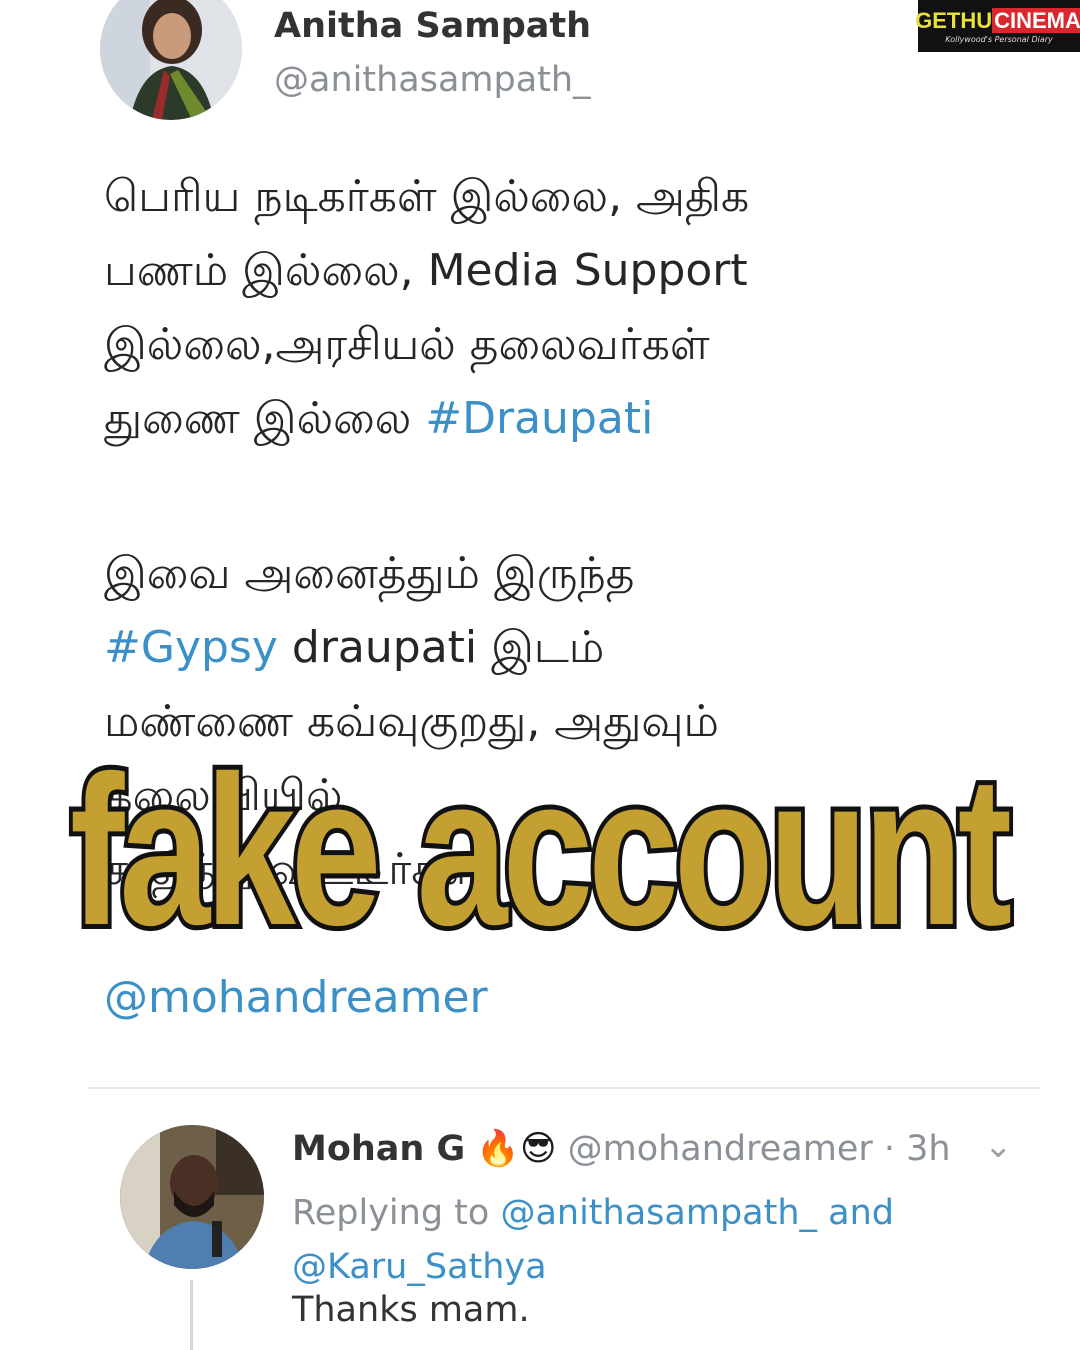 The height and width of the screenshot is (1350, 1080). Describe the element at coordinates (354, 647) in the screenshot. I see `tweet-line: #Gypsy draupati இடம்` at that location.